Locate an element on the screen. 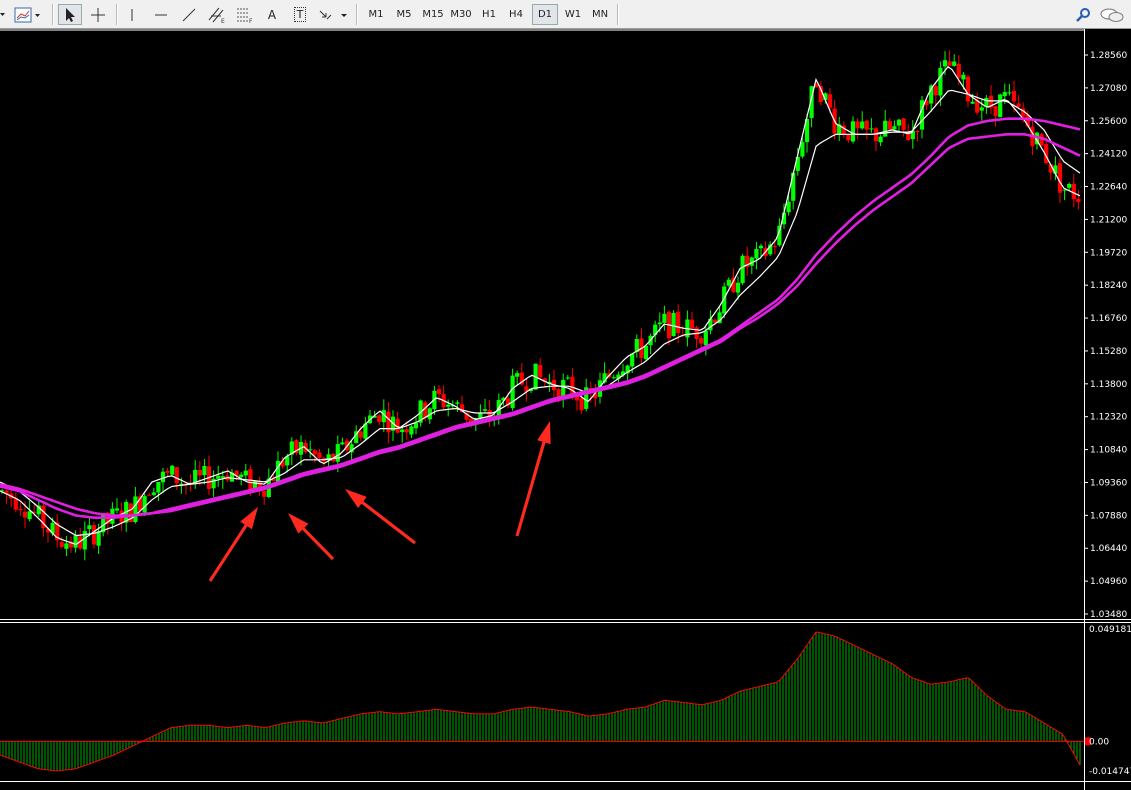 The width and height of the screenshot is (1131, 790). price-label: 1.27080 is located at coordinates (1108, 89).